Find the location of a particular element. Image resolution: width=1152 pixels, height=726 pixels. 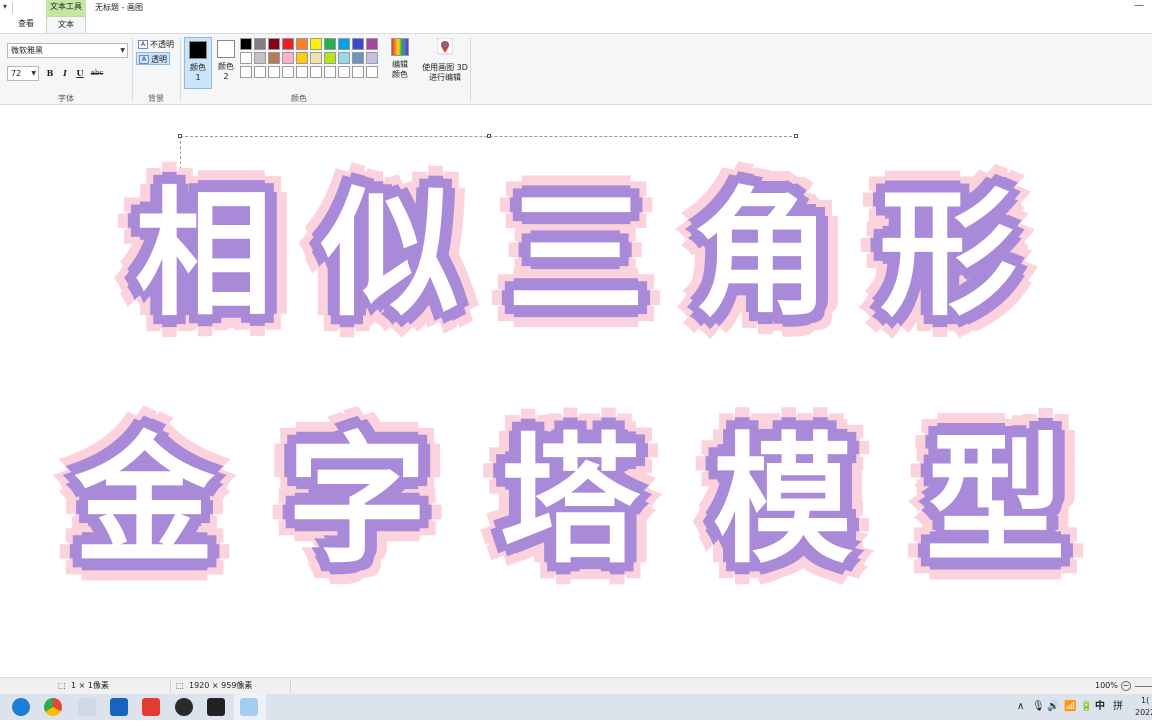

book-icon is located at coordinates (119, 707).